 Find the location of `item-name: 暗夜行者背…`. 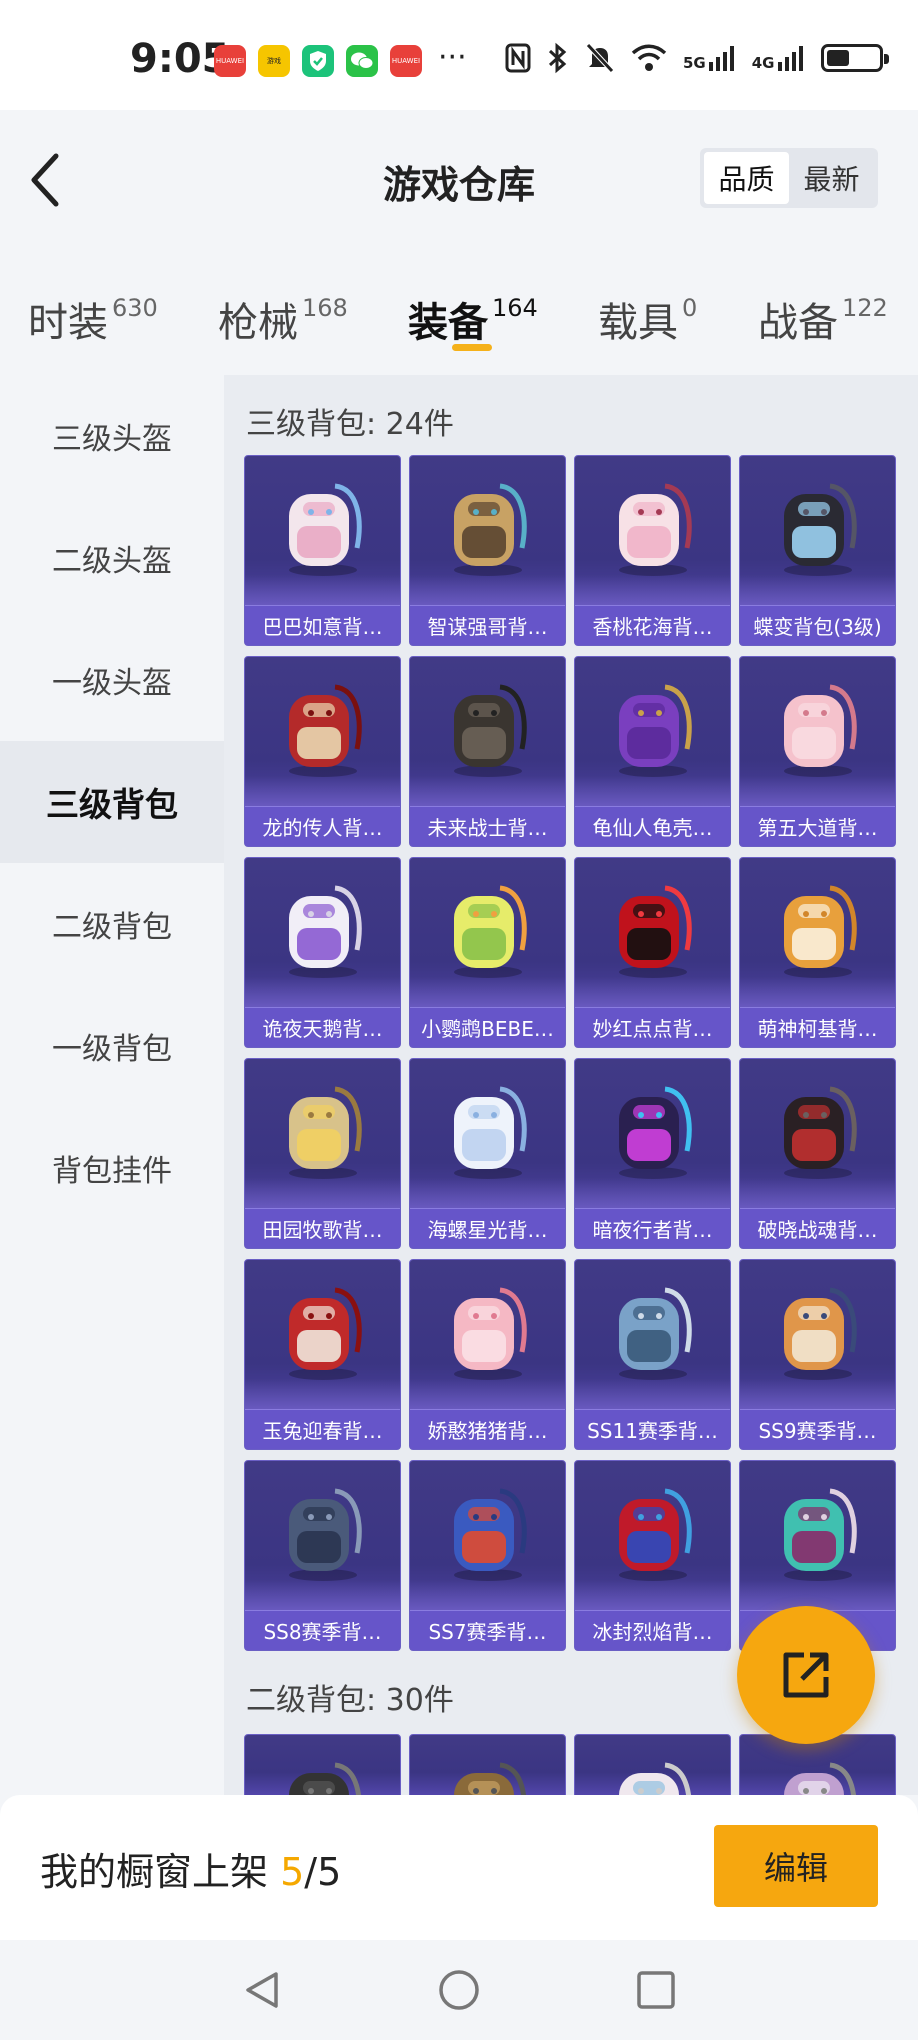

item-name: 暗夜行者背… is located at coordinates (652, 1228).